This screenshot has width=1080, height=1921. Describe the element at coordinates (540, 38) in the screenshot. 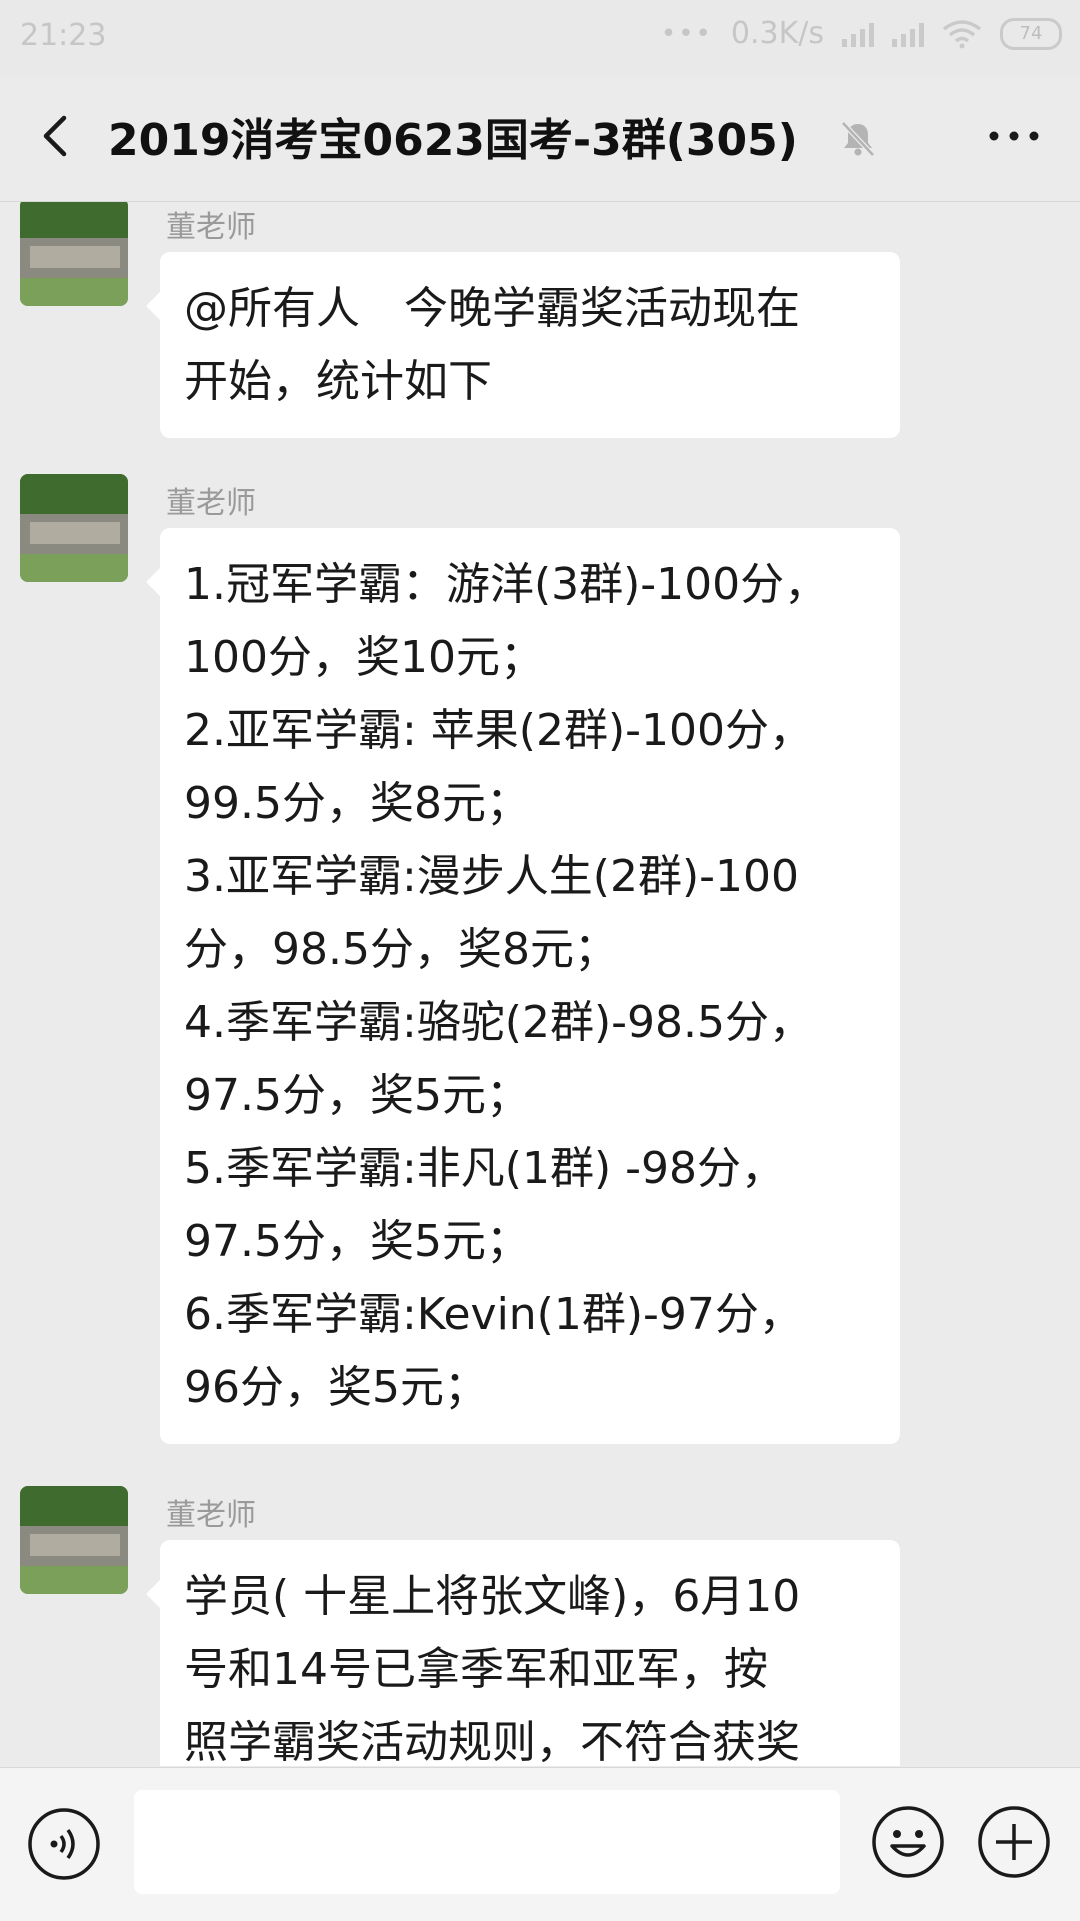

I see `status-bar: 21:23 ••• 0.3K/s 74` at that location.